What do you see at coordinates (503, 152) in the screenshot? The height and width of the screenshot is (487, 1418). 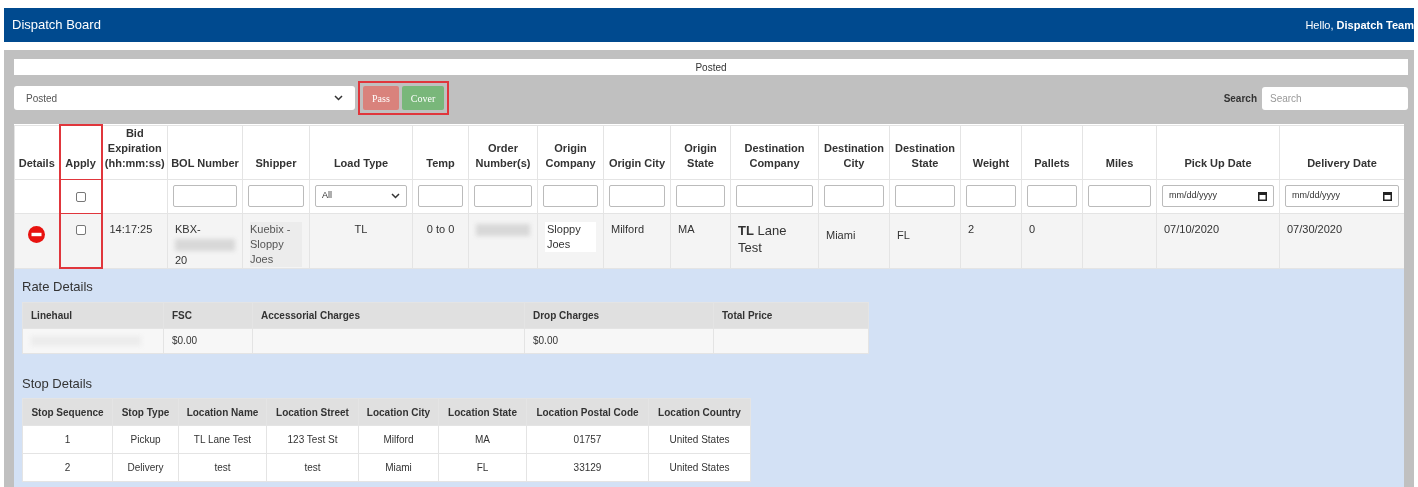 I see `column-header: Order Number(s)` at bounding box center [503, 152].